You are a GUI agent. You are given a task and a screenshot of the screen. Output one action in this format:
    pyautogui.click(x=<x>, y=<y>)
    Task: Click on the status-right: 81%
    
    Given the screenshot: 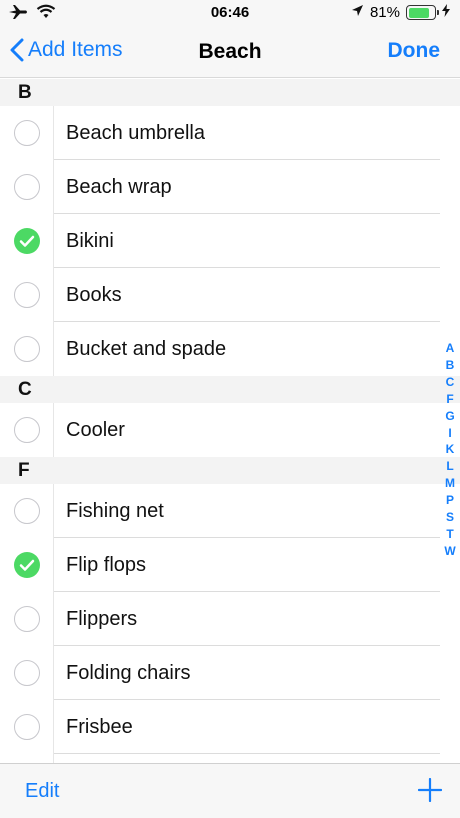 What is the action you would take?
    pyautogui.click(x=400, y=12)
    